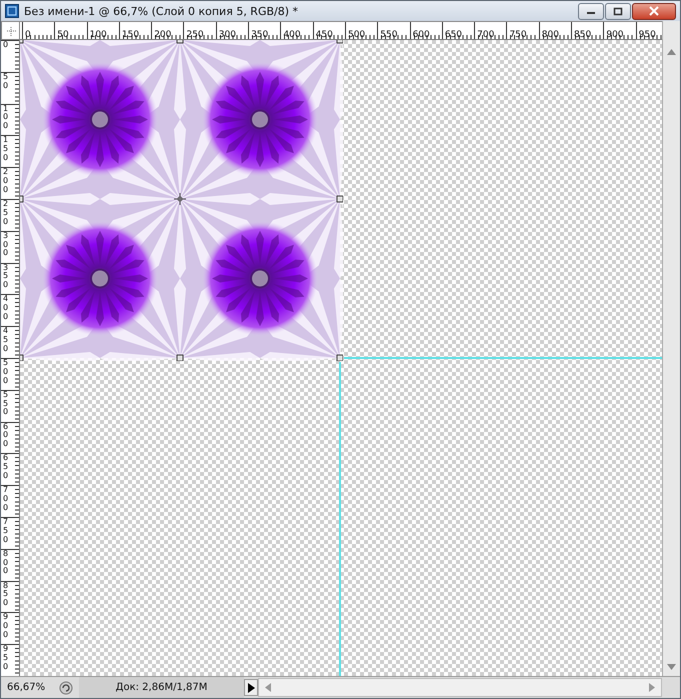 The height and width of the screenshot is (699, 681). Describe the element at coordinates (460, 687) in the screenshot. I see `horizontal-scrollbar` at that location.